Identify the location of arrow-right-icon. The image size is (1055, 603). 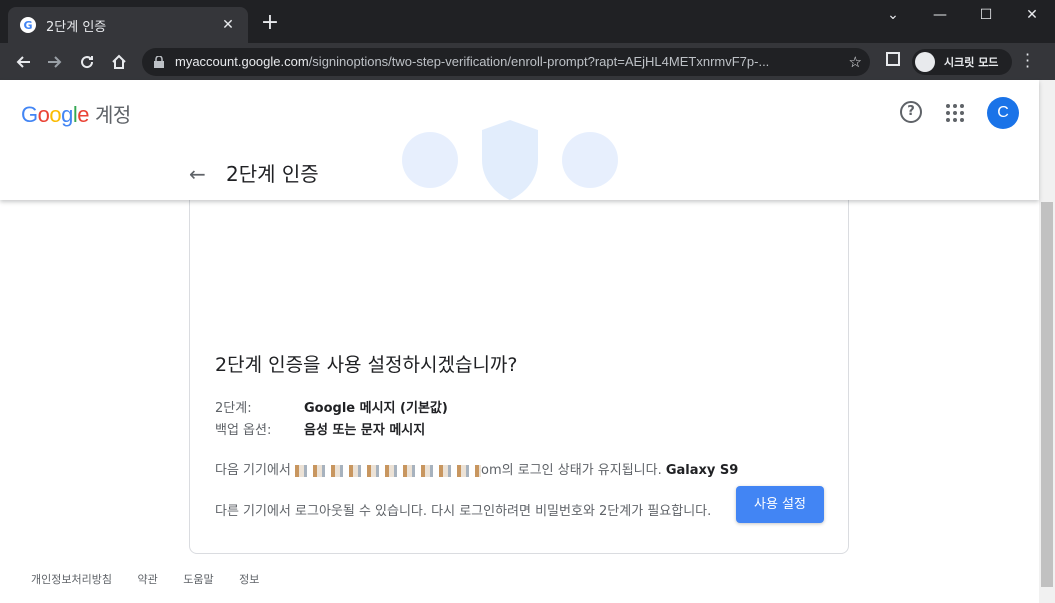
(55, 62).